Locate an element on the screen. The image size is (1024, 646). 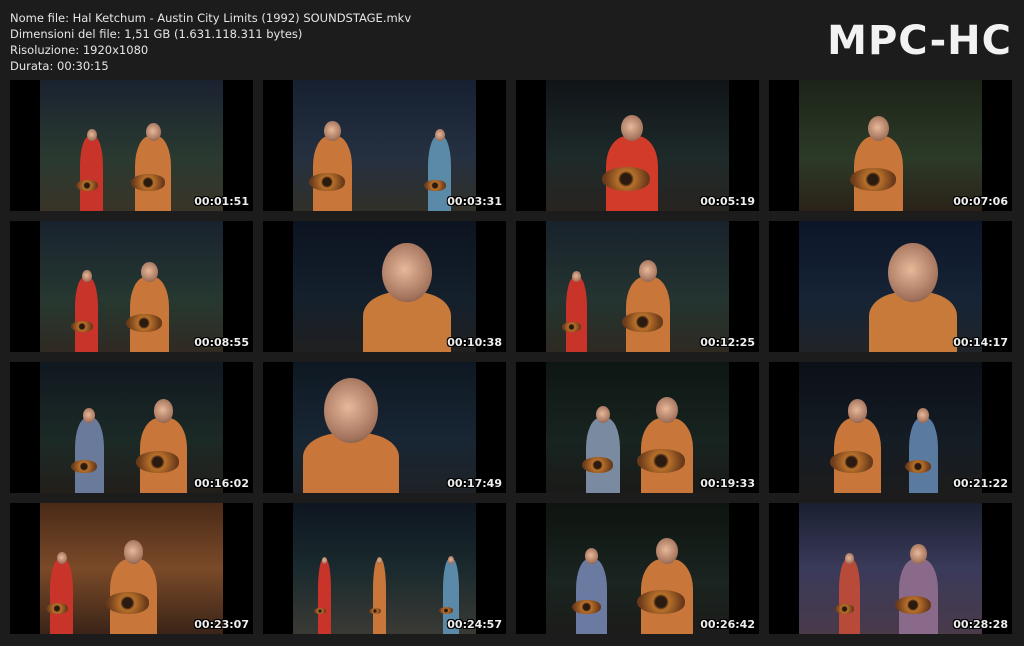
timestamp-label: 00:05:19 is located at coordinates (727, 201).